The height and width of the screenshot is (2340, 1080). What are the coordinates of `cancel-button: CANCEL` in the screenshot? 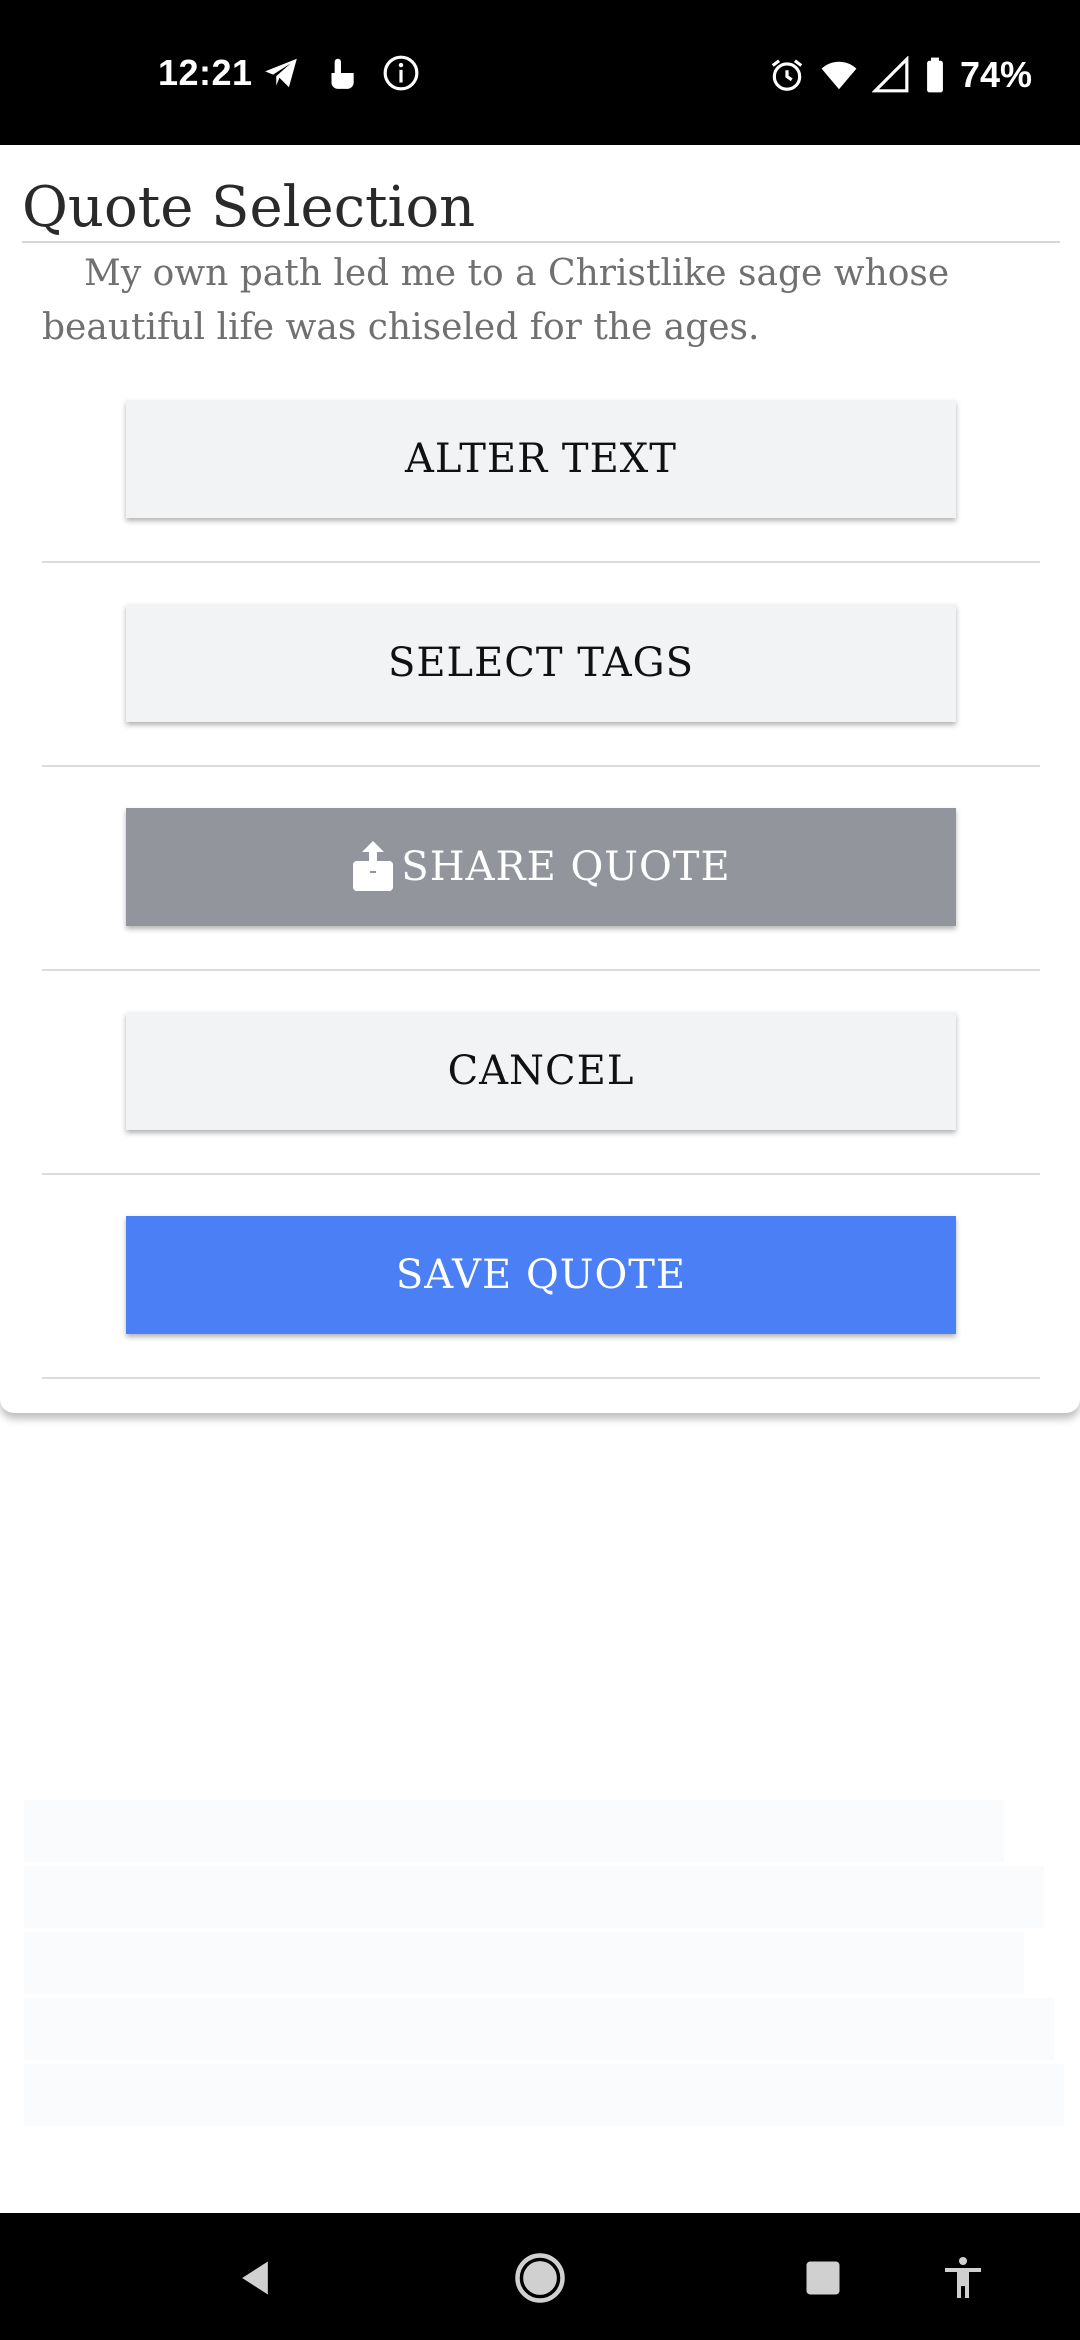 It's located at (541, 1071).